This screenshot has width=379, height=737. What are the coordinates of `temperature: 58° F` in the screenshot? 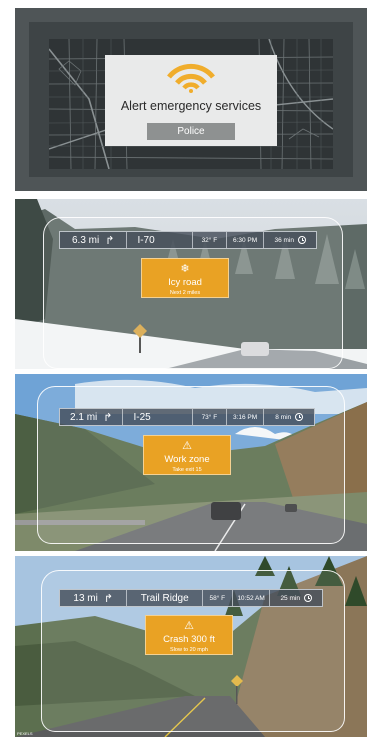 It's located at (218, 598).